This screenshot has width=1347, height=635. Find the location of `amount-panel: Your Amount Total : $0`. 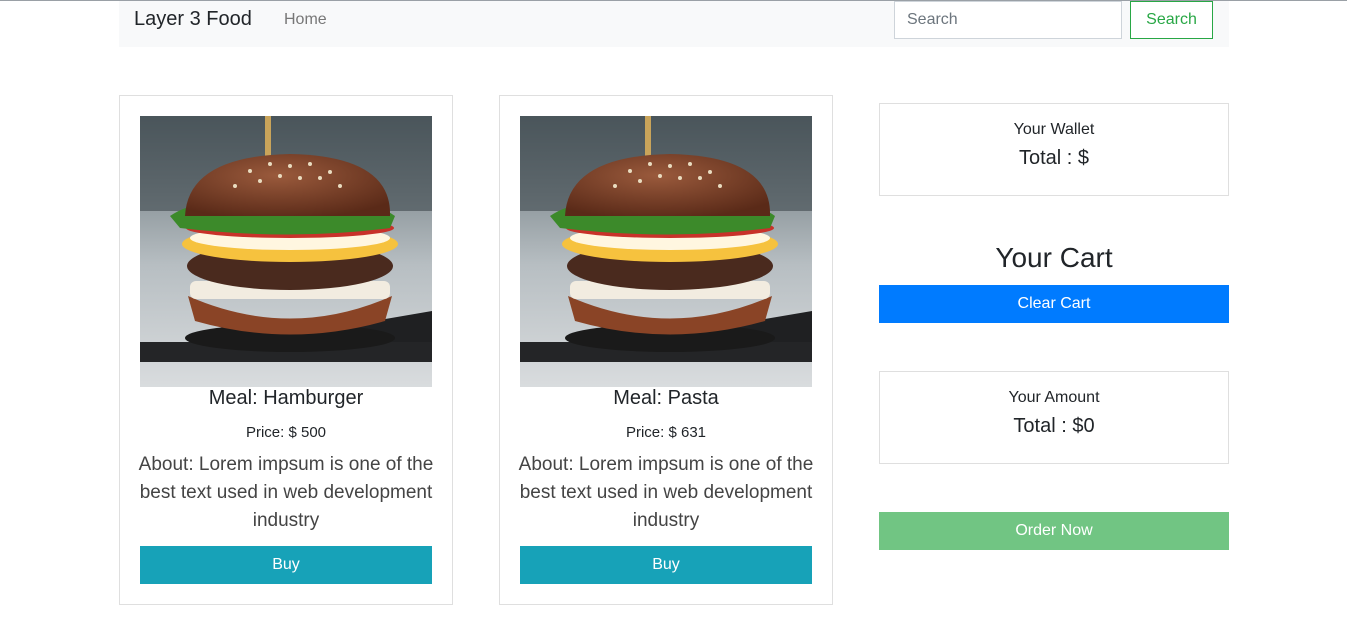

amount-panel: Your Amount Total : $0 is located at coordinates (1054, 417).